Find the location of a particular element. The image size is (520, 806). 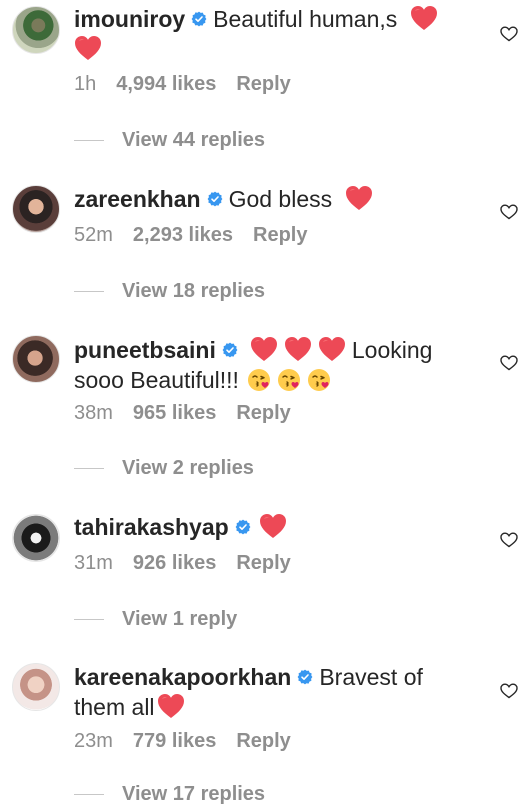

view-replies-button: View 44 replies is located at coordinates (169, 140).